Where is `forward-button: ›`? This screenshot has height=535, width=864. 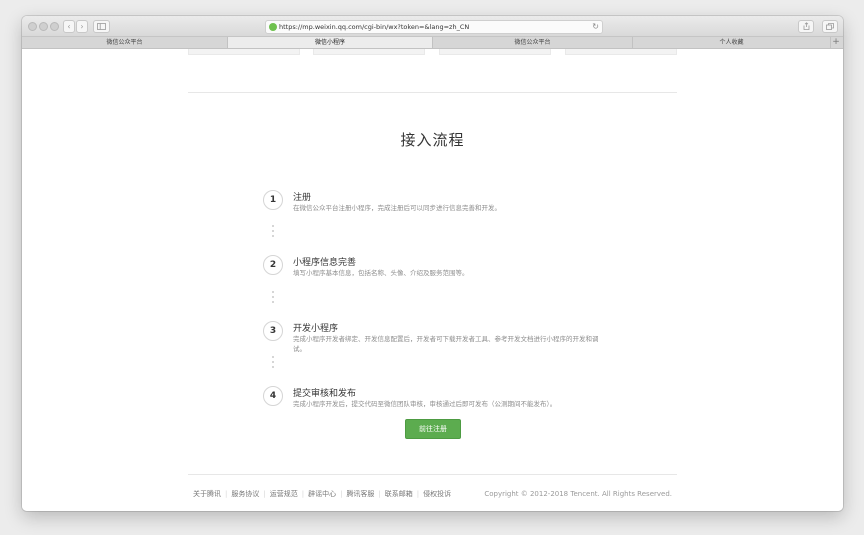 forward-button: › is located at coordinates (82, 26).